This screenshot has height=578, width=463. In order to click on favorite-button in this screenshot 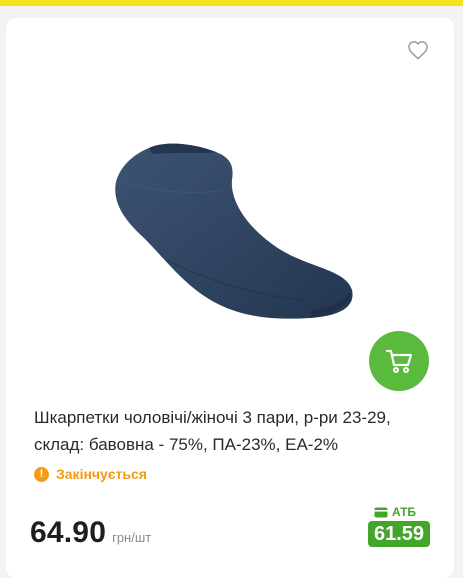, I will do `click(418, 50)`.